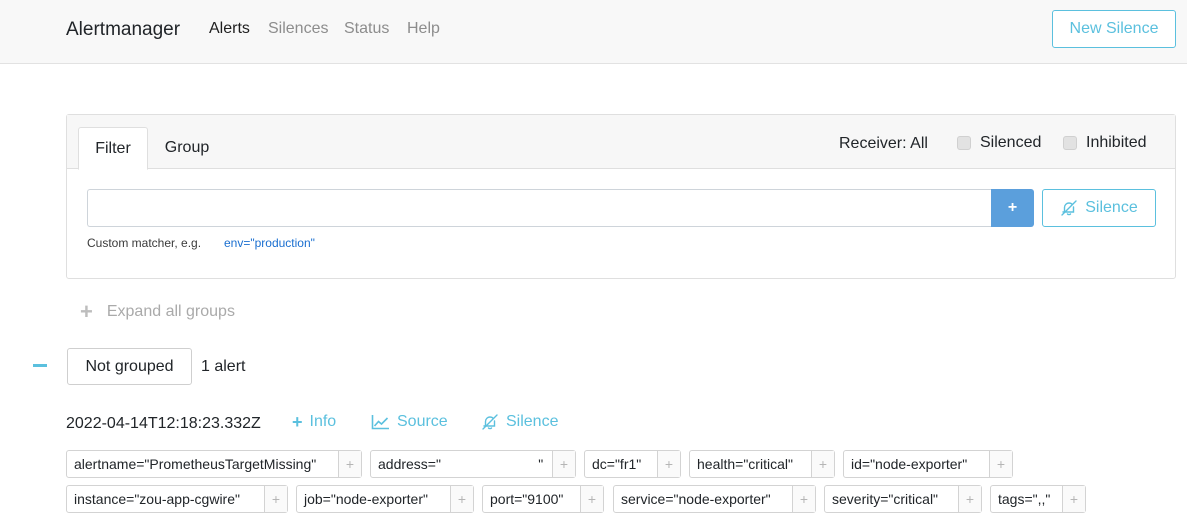  I want to click on label-tag: job="node-exporter" +, so click(385, 499).